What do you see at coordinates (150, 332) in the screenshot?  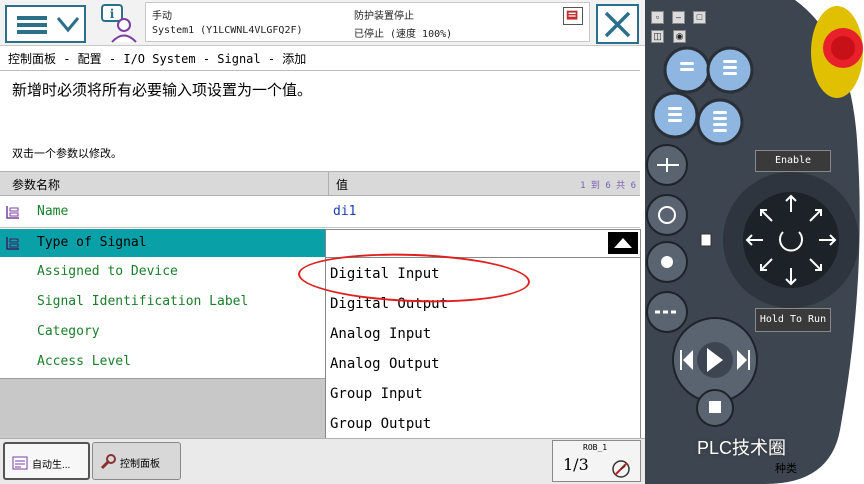 I see `table-row: Category` at bounding box center [150, 332].